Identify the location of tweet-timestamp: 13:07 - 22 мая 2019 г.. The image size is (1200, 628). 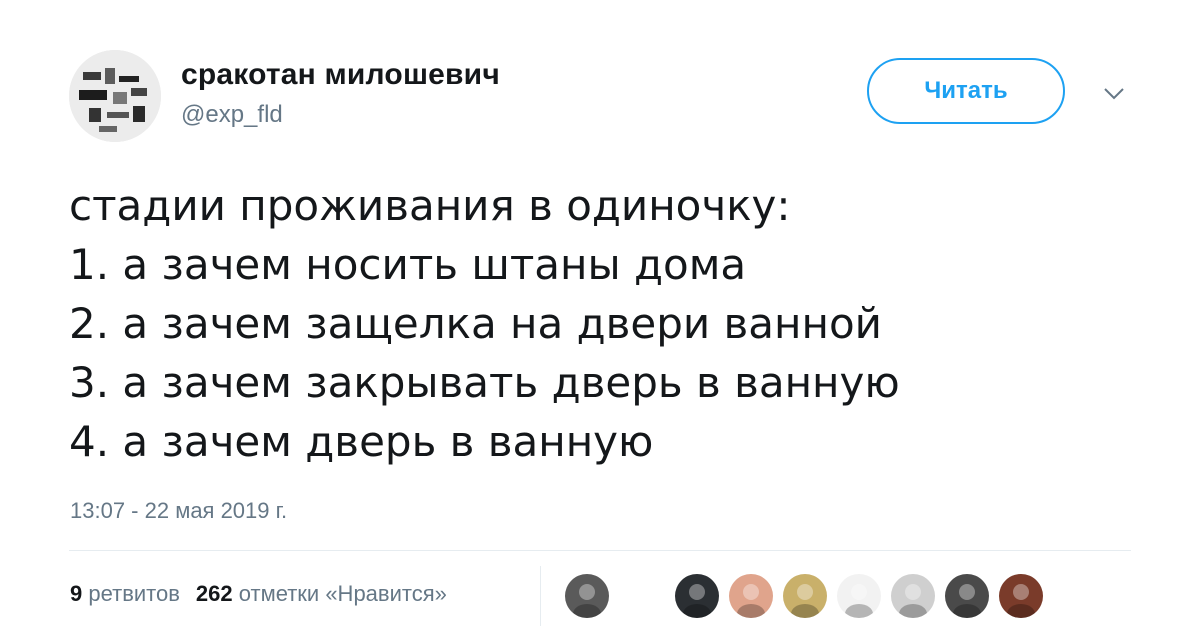
(178, 511).